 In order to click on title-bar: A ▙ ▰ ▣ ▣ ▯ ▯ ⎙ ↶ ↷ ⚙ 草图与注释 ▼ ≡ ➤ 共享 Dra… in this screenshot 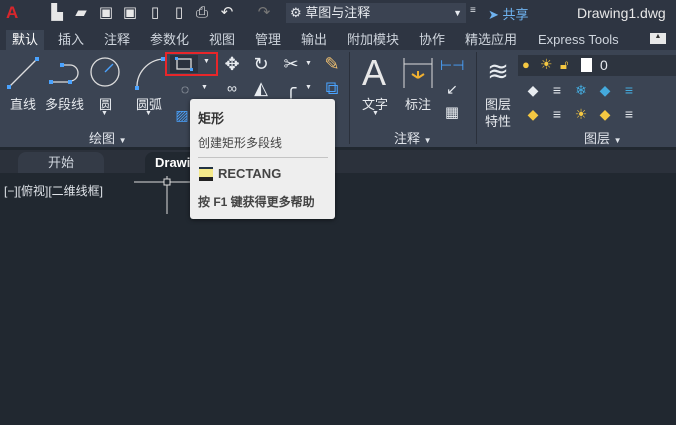, I will do `click(338, 13)`.